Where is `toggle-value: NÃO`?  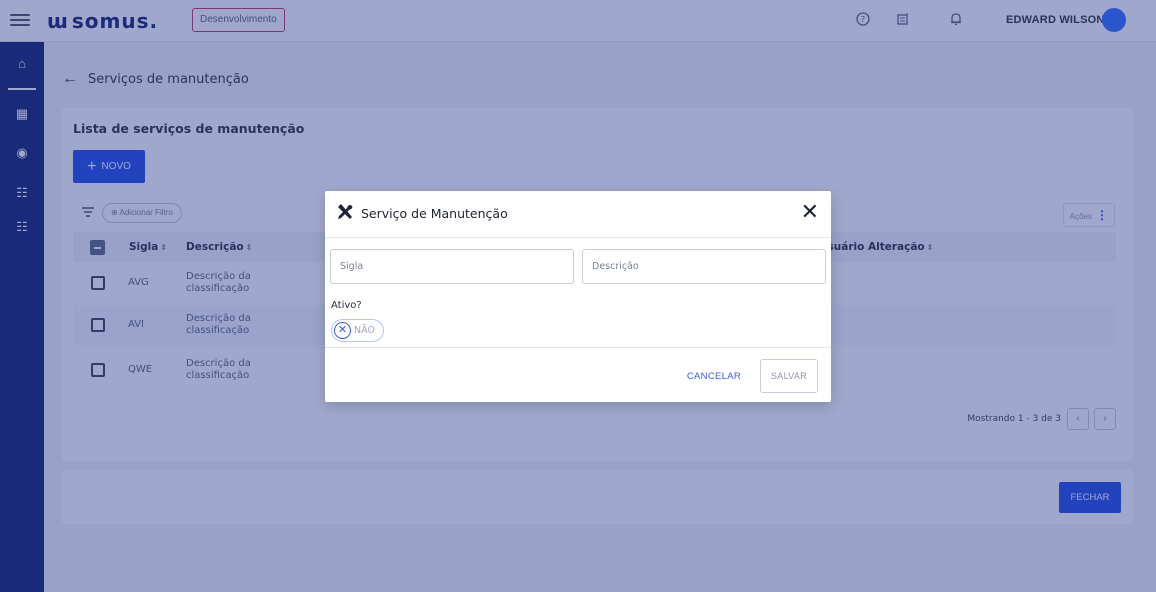 toggle-value: NÃO is located at coordinates (364, 330).